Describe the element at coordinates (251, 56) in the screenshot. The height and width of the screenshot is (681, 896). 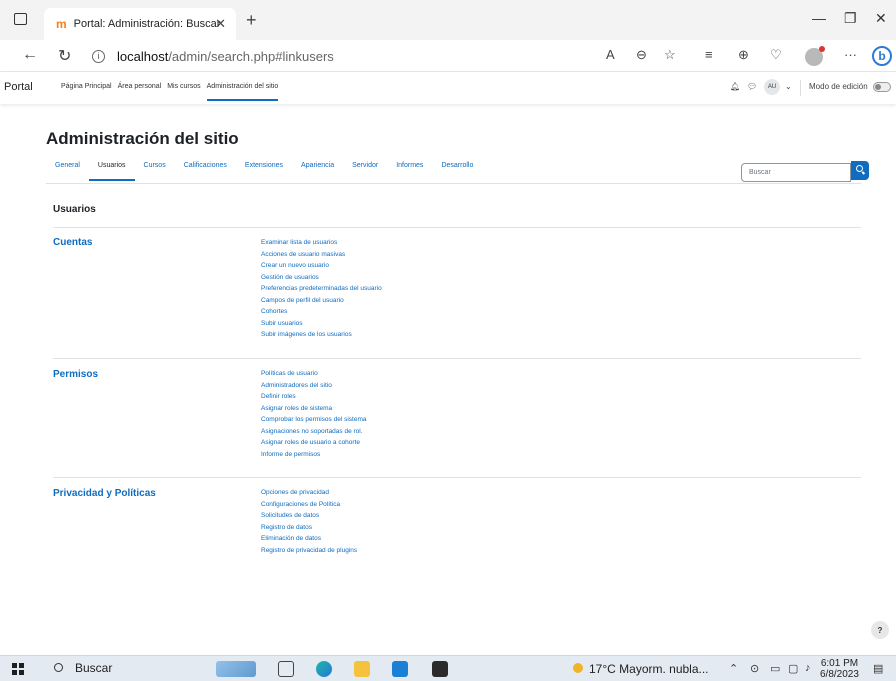
I see `url-path: /admin/search.php#linkusers` at that location.